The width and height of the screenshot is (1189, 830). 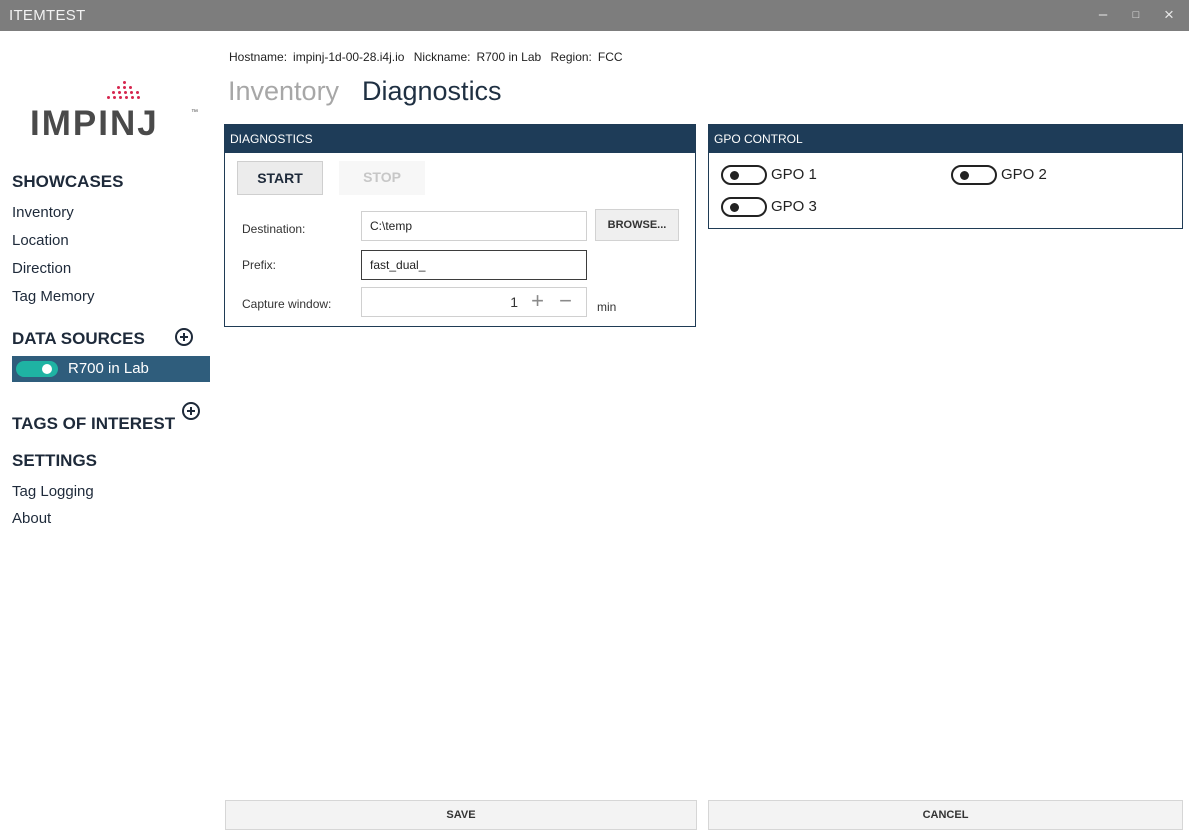 What do you see at coordinates (594, 15) in the screenshot?
I see `title-bar: ITEMTEST – □ ×` at bounding box center [594, 15].